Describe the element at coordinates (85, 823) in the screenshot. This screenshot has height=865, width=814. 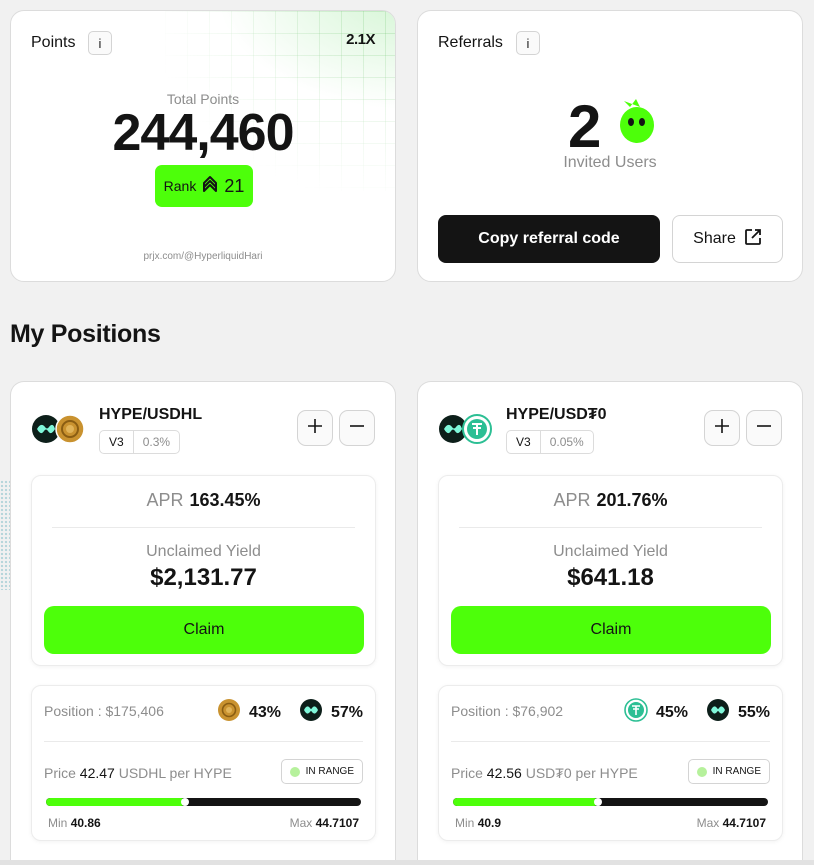
I see `min-value: 40.86` at that location.